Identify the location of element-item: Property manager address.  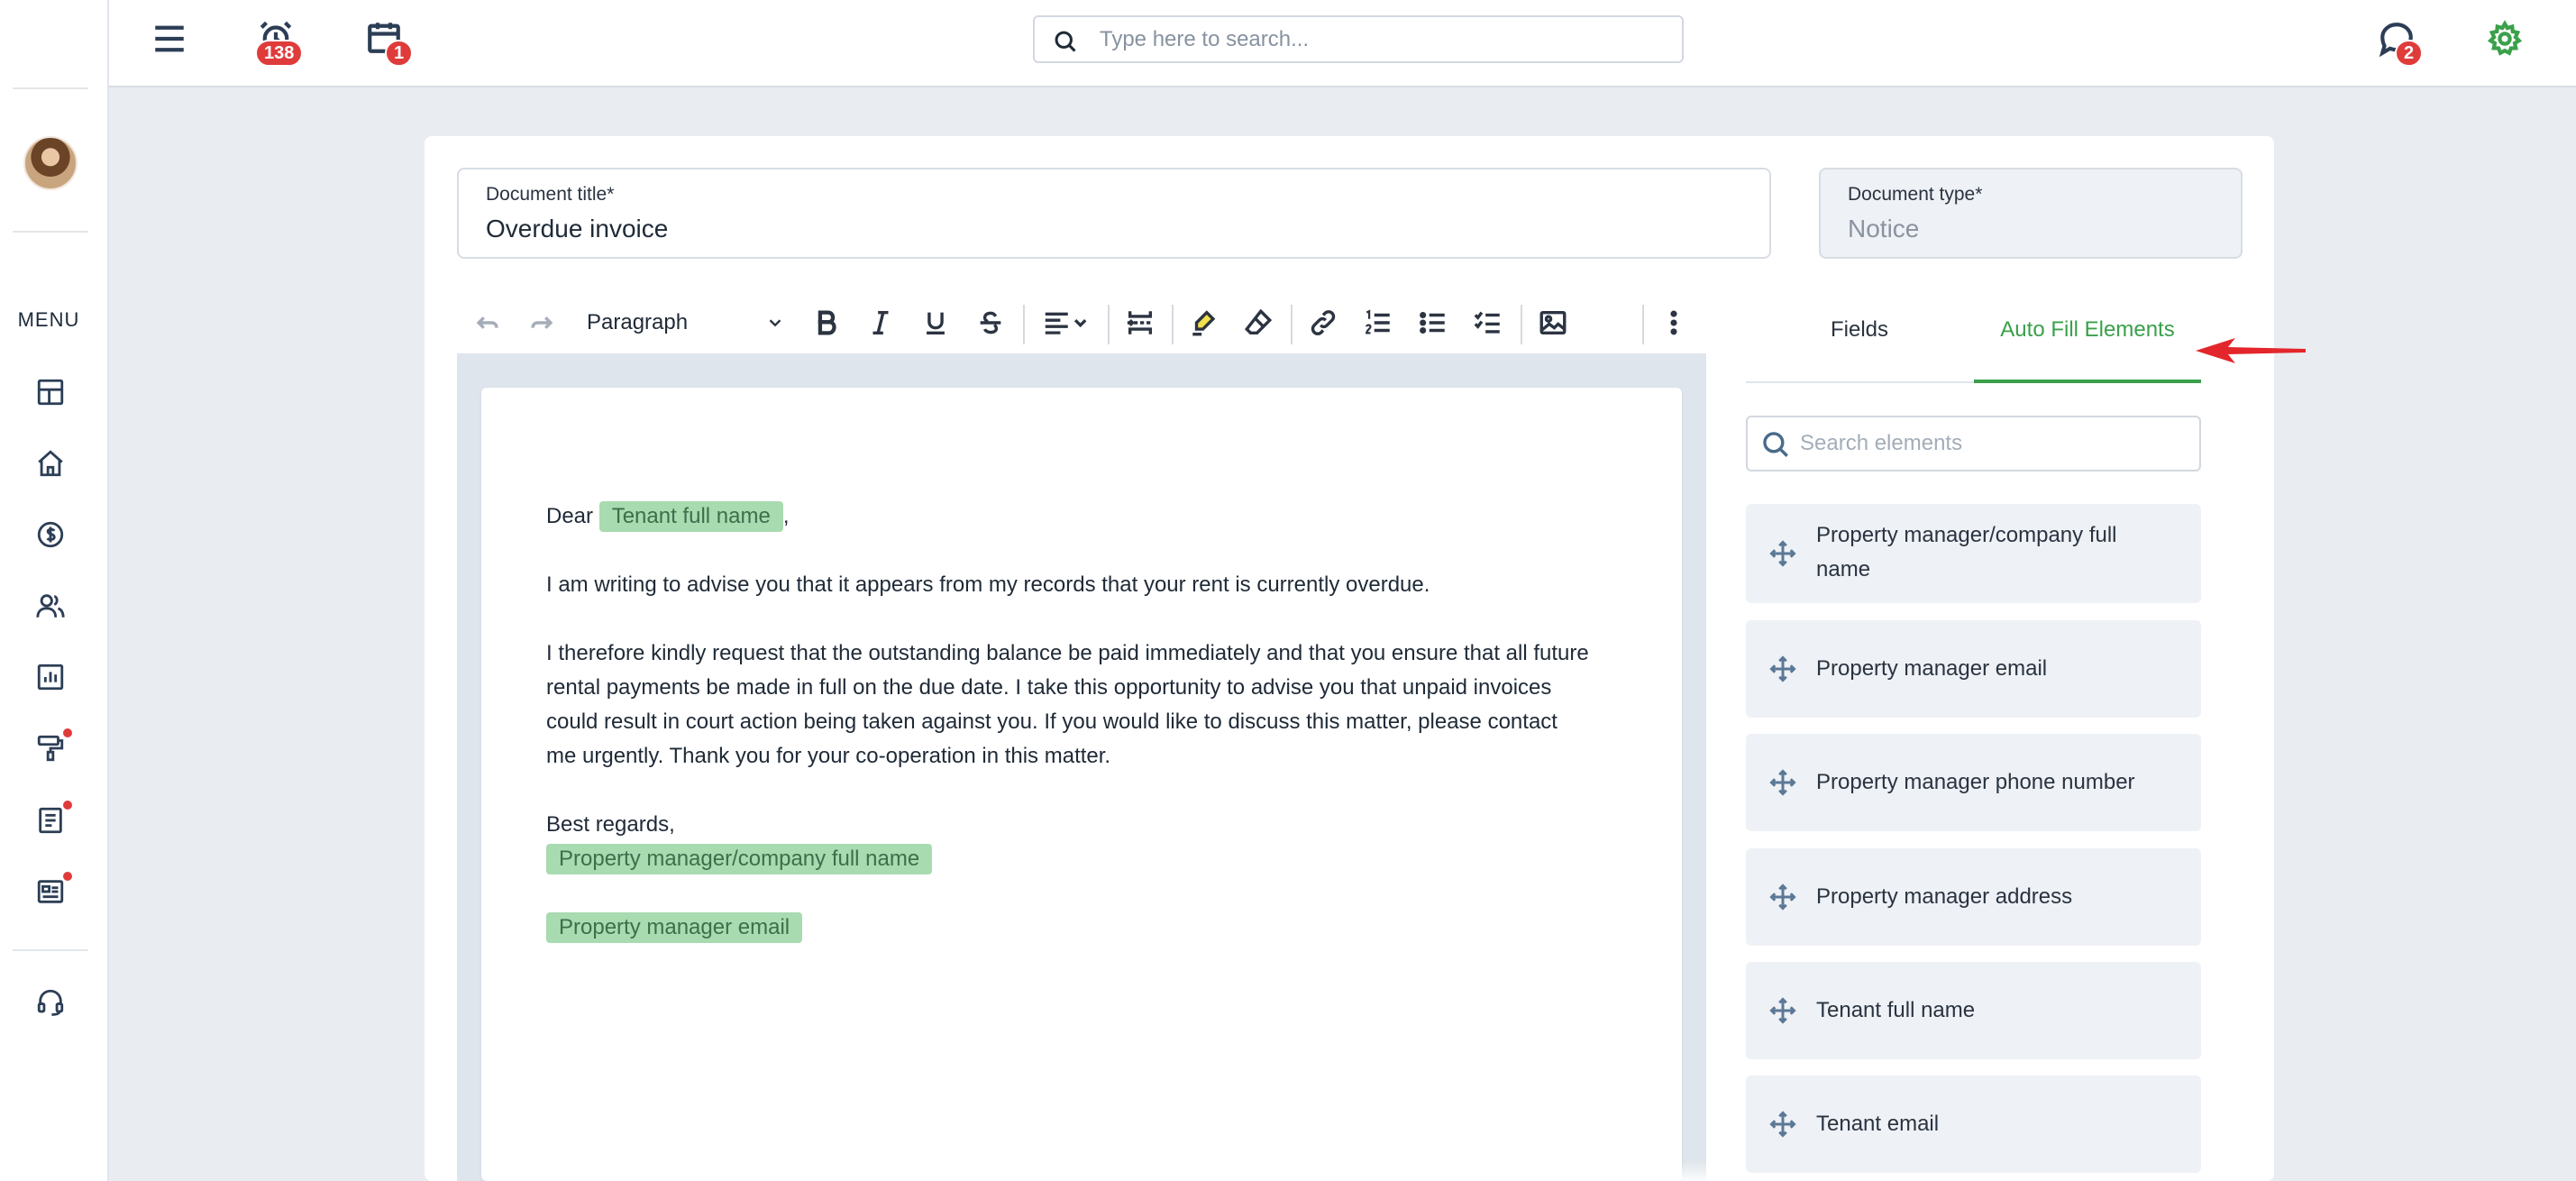
(1973, 897).